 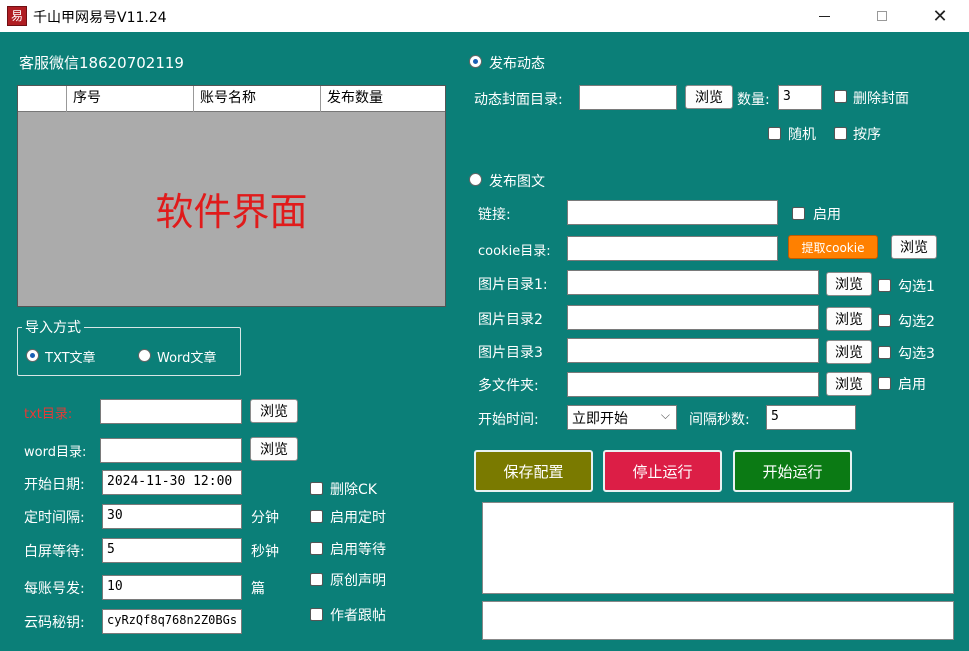 I want to click on image-dir-3-label: 图片目录3, so click(x=510, y=353).